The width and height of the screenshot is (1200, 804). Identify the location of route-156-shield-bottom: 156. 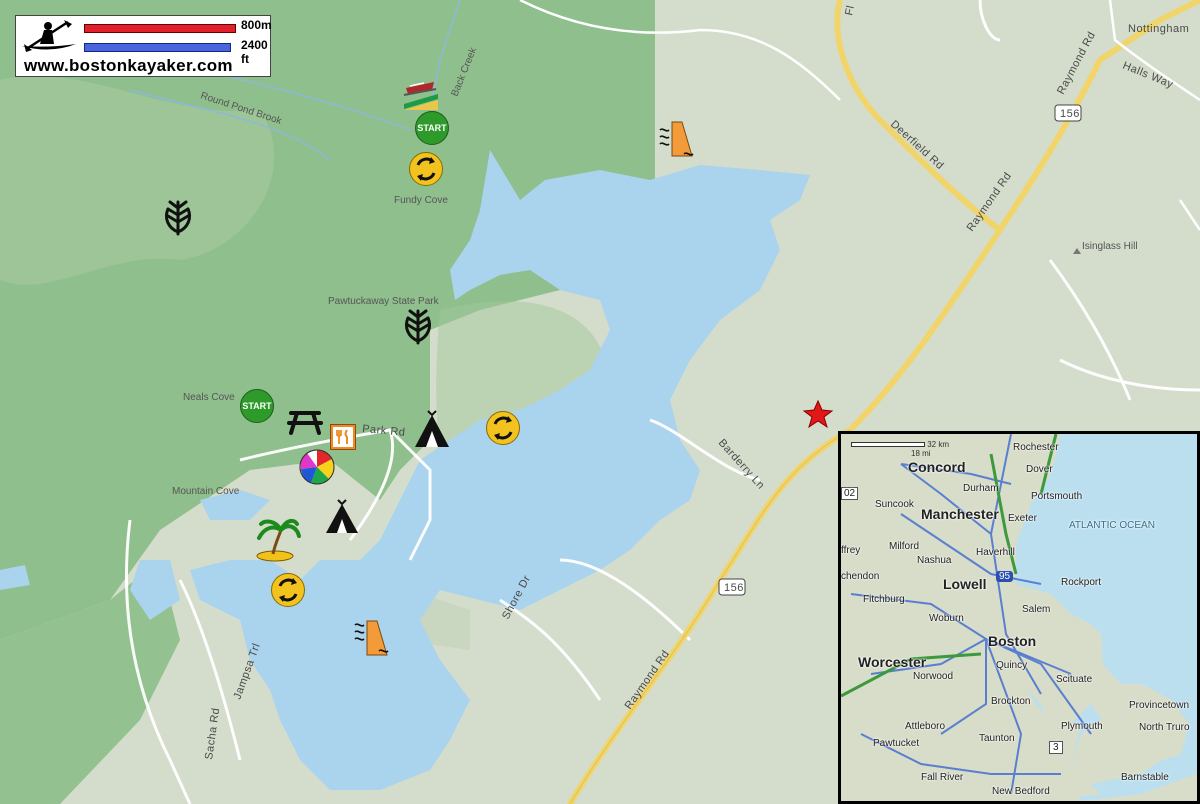
(732, 587).